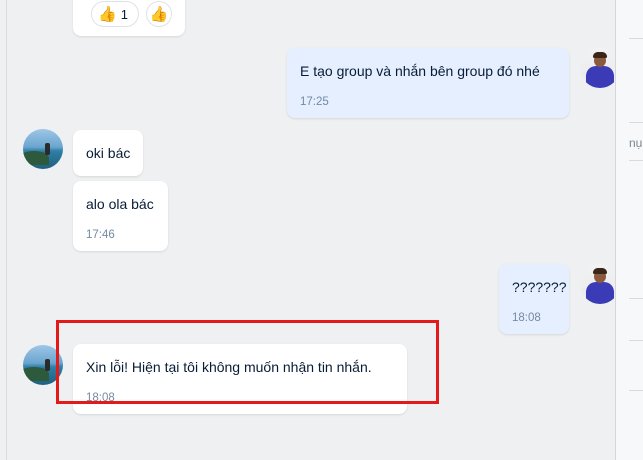  Describe the element at coordinates (420, 71) in the screenshot. I see `message-text: E tạo group và nhắn bên group đó nhé` at that location.